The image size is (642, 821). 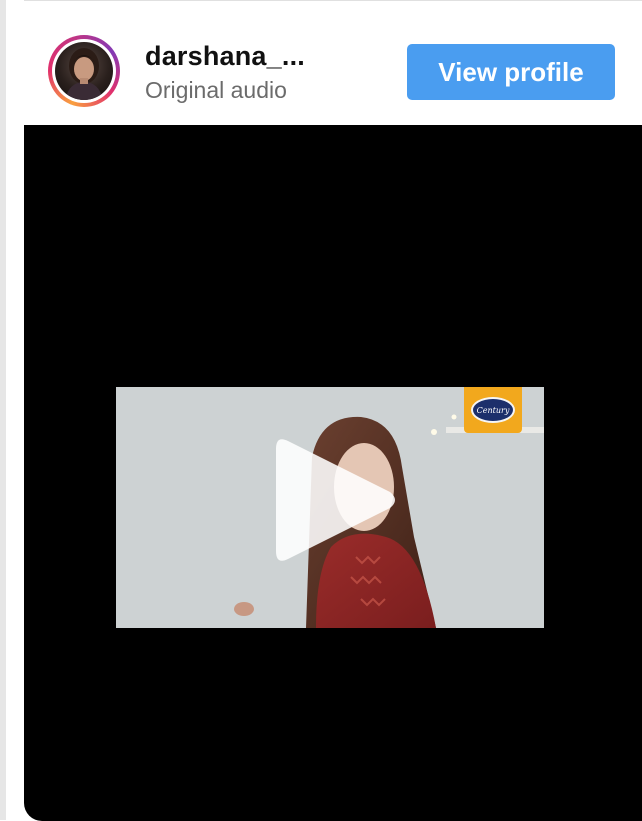 I want to click on play-icon, so click(x=337, y=500).